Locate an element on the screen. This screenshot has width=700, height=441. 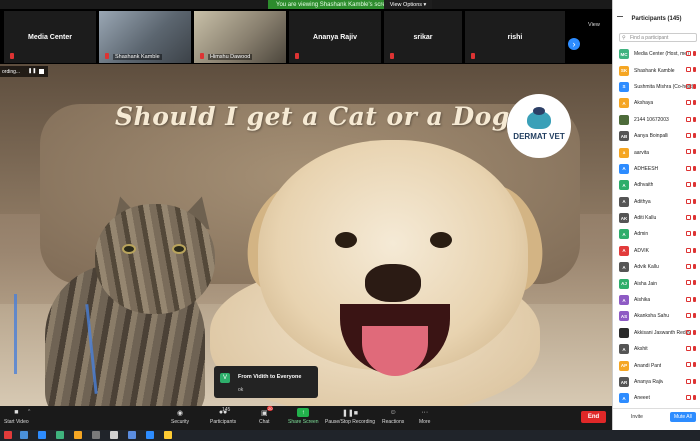
participant-row: A Akshaya is located at coordinates (656, 103).